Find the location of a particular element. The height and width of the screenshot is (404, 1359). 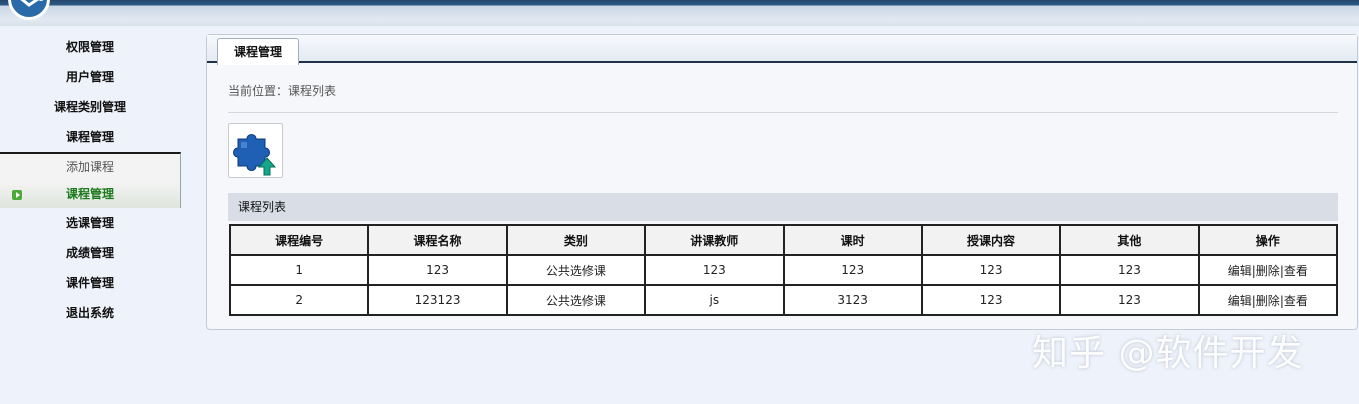

cell-course-id: 2 is located at coordinates (299, 300).